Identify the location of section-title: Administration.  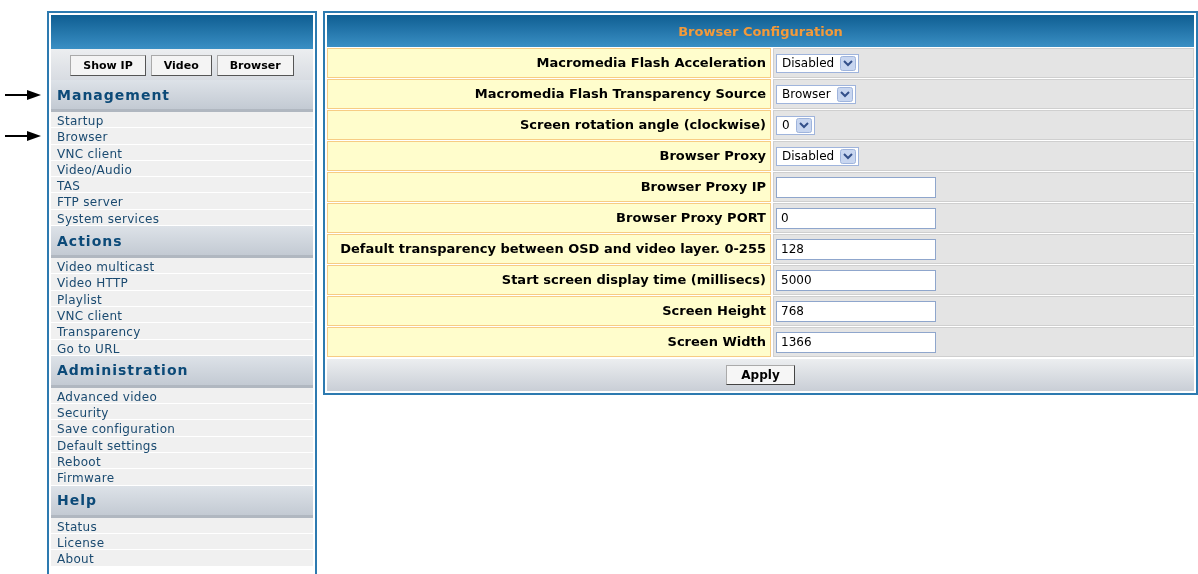
(123, 370).